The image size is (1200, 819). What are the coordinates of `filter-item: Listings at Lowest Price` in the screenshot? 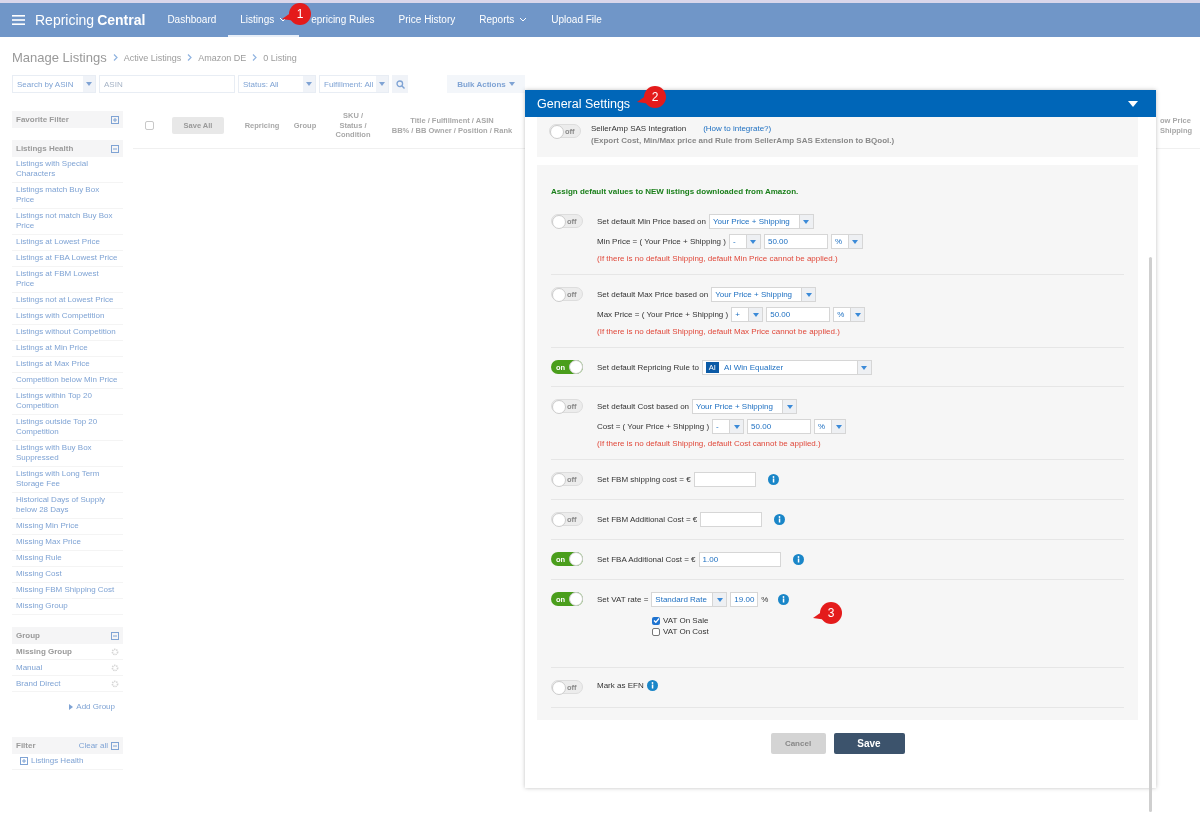 It's located at (67, 243).